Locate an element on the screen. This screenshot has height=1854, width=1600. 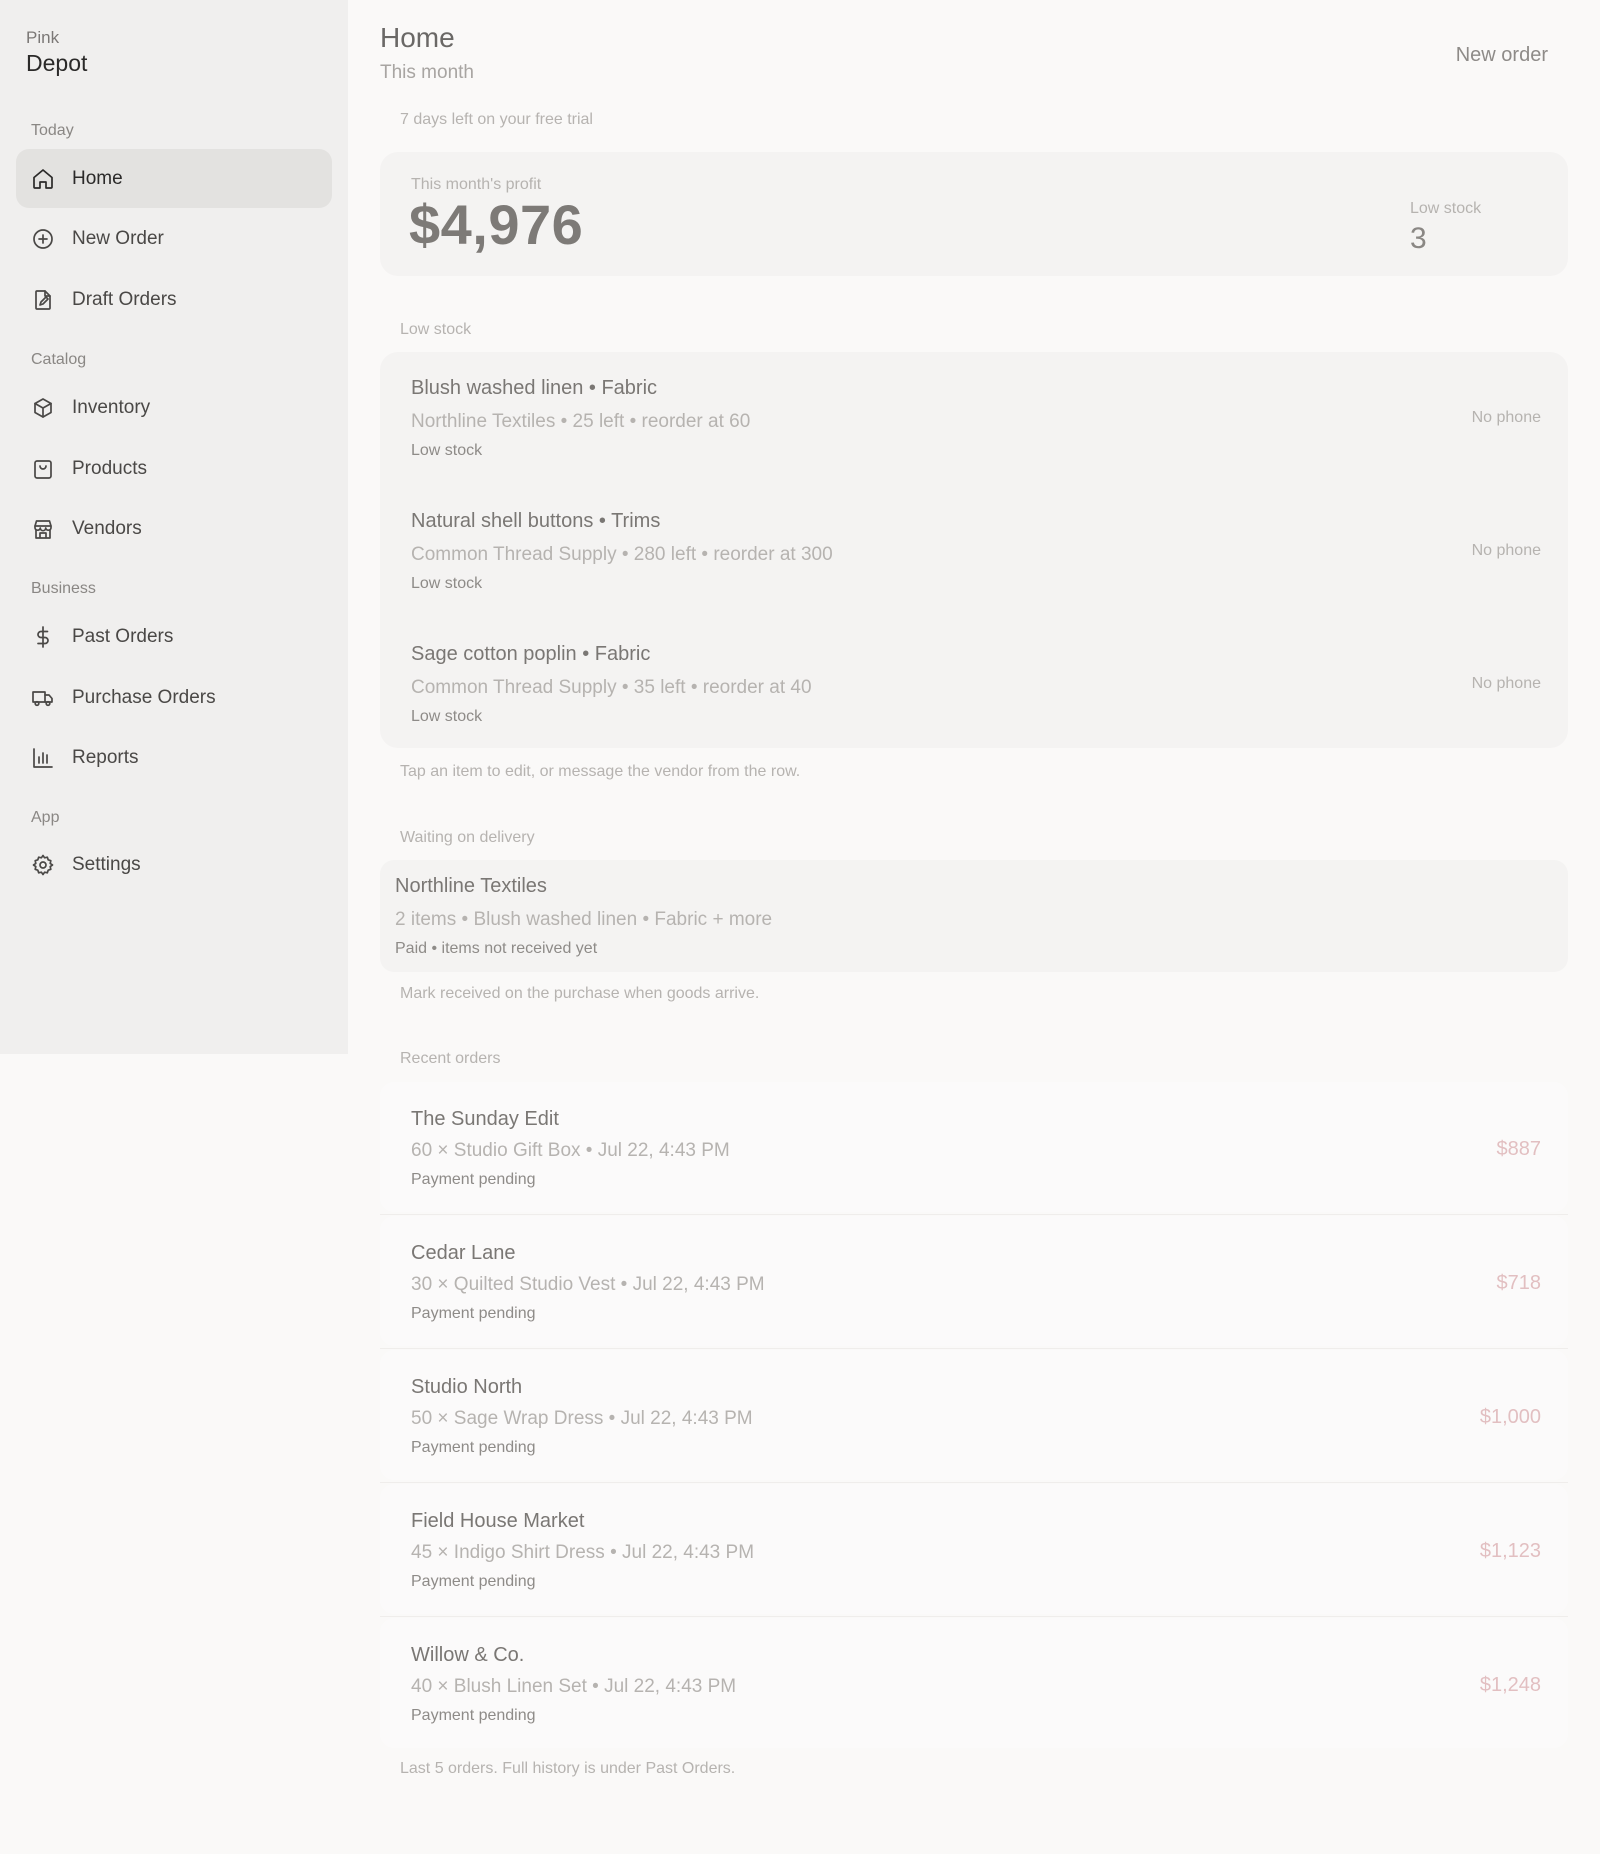
order-customer: The Sunday Edit is located at coordinates (485, 1119).